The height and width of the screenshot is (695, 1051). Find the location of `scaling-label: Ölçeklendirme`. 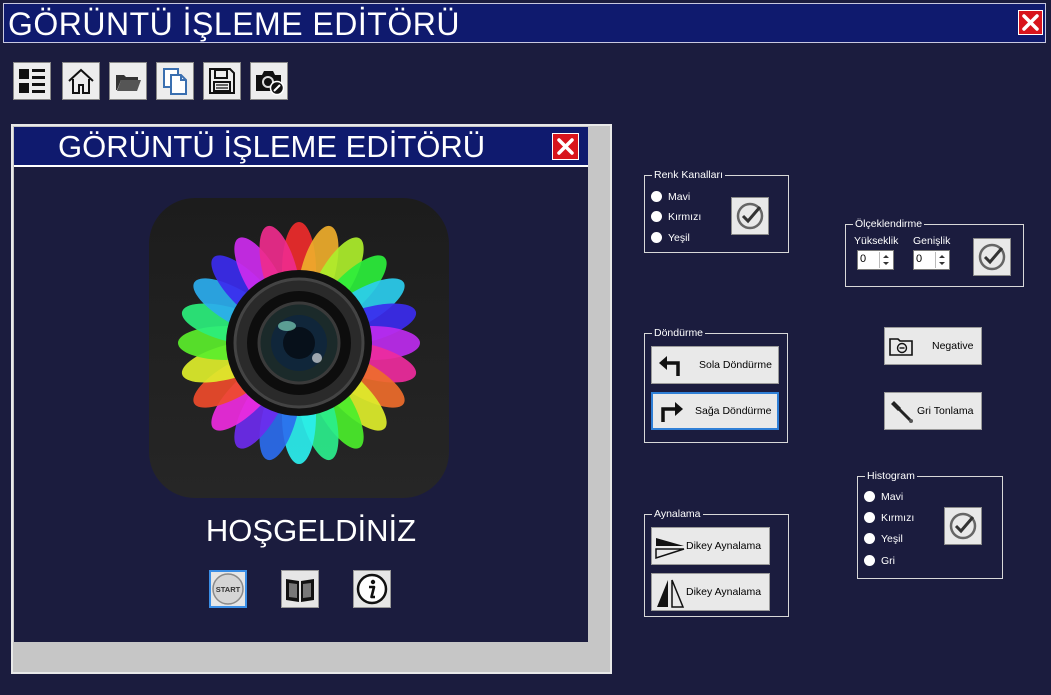

scaling-label: Ölçeklendirme is located at coordinates (889, 224).